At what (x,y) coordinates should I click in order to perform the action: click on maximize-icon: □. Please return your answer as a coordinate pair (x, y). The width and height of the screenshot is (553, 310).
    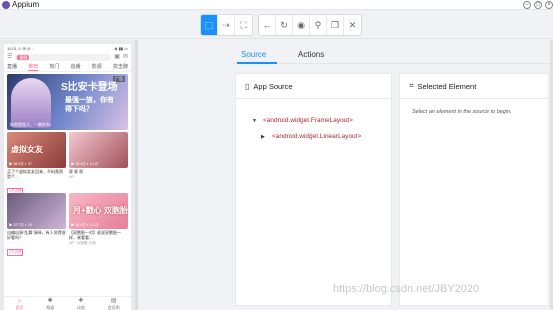
    Looking at the image, I should click on (538, 5).